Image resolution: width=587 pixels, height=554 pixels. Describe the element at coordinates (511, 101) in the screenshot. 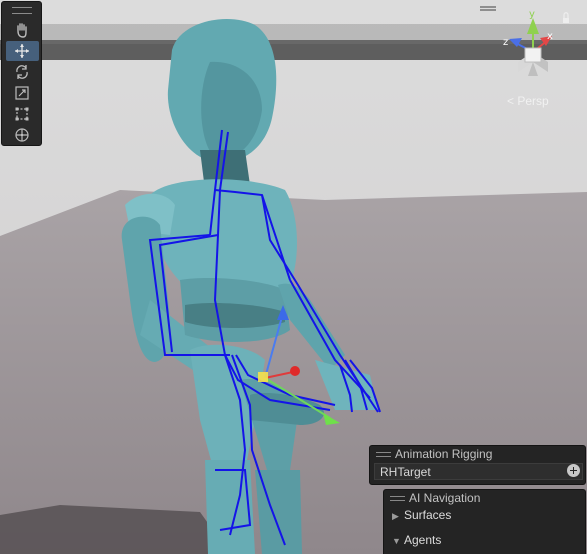

I see `persp-chevron-icon: <` at that location.